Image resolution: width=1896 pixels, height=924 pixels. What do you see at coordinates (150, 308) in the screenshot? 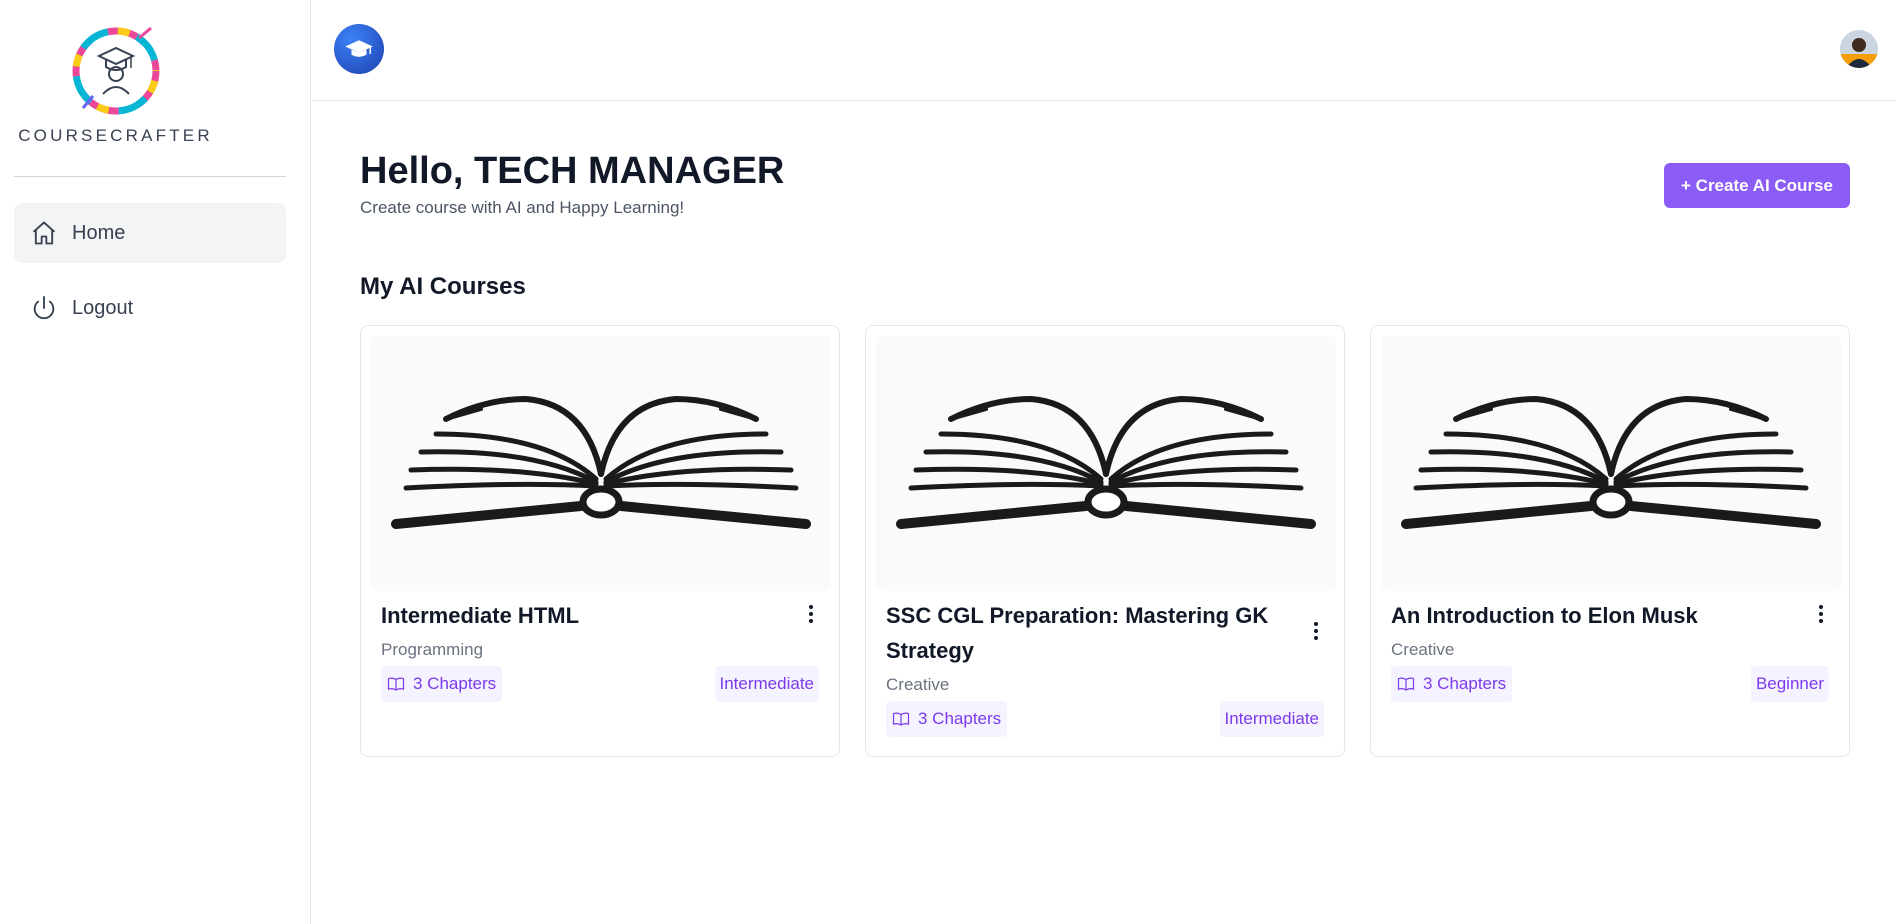
I see `sidebar-item-logout: Logout` at bounding box center [150, 308].